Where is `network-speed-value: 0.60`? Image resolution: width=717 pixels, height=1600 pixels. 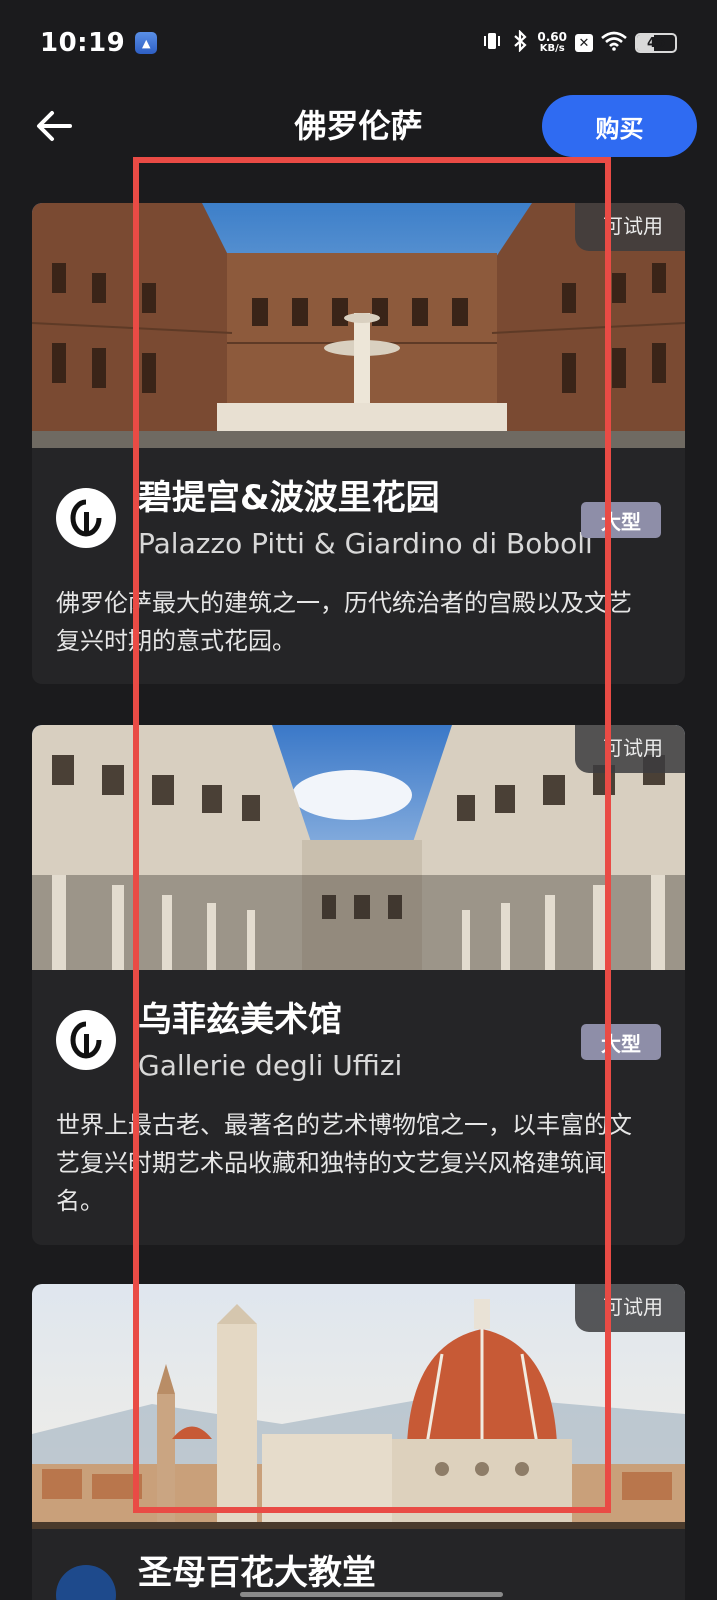 network-speed-value: 0.60 is located at coordinates (552, 37).